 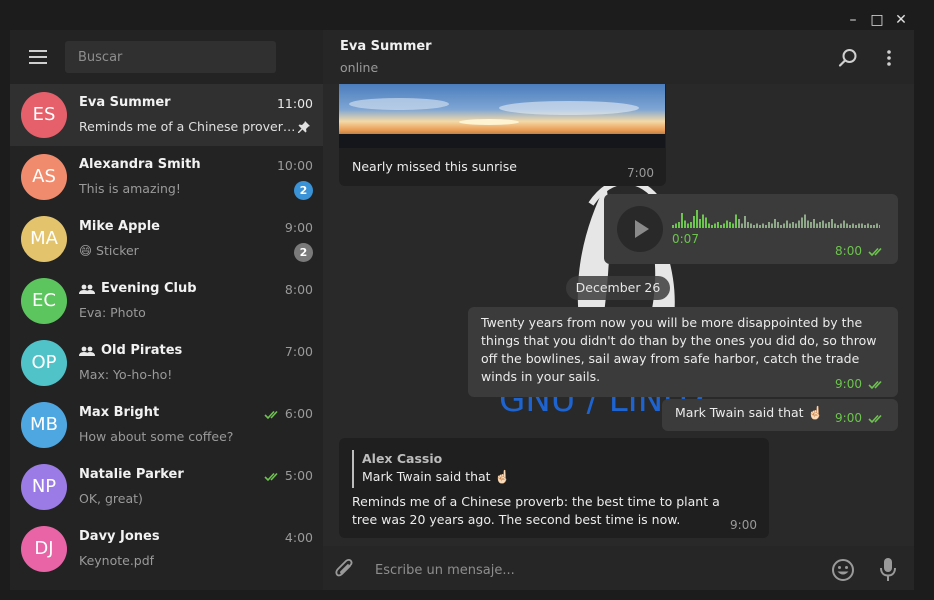 What do you see at coordinates (119, 412) in the screenshot?
I see `chat-name: Max Bright` at bounding box center [119, 412].